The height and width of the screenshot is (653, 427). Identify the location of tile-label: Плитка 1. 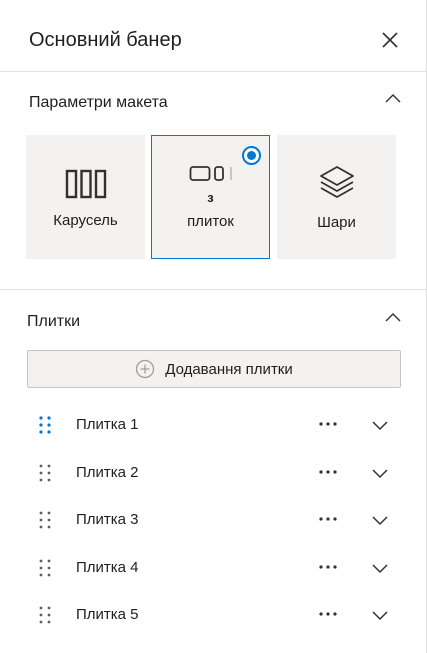
(107, 424).